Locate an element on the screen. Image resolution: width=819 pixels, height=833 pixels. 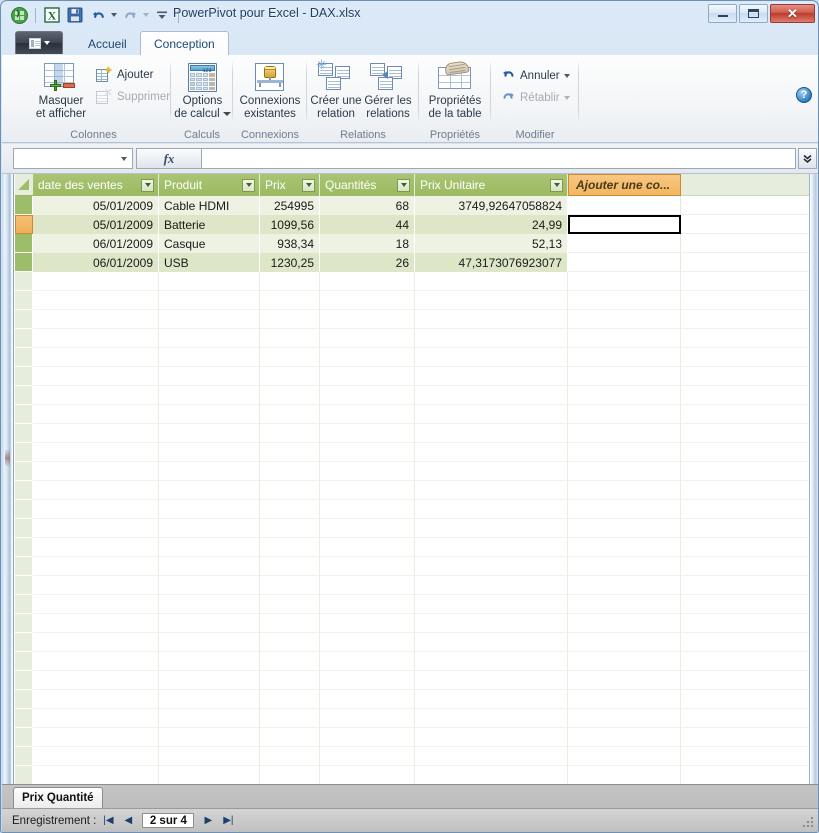
column-header-prix: Prix is located at coordinates (290, 185).